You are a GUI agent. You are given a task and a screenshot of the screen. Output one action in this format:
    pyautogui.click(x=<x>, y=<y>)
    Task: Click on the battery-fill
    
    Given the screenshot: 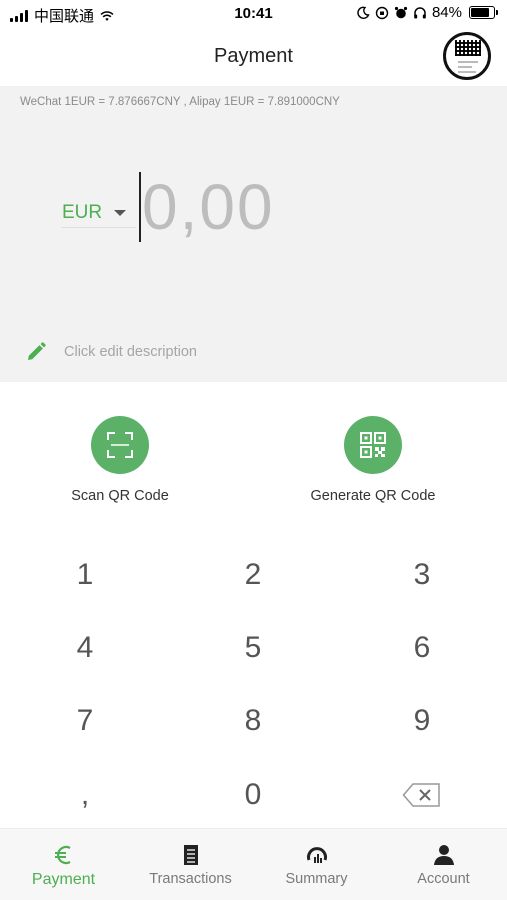 What is the action you would take?
    pyautogui.click(x=480, y=12)
    